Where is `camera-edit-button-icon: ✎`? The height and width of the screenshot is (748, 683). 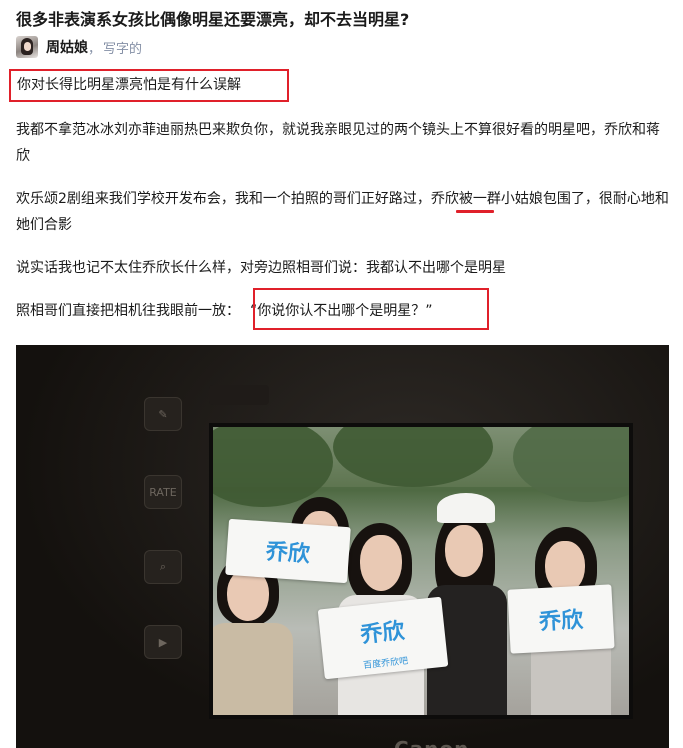
camera-edit-button-icon: ✎ is located at coordinates (163, 414).